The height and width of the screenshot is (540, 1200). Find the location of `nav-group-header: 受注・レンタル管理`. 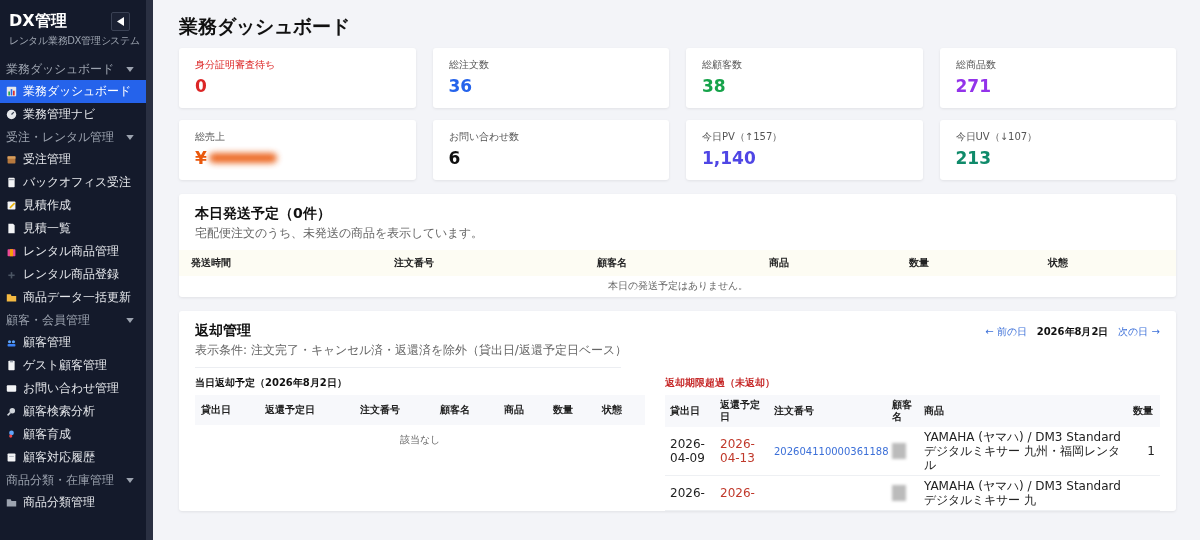

nav-group-header: 受注・レンタル管理 is located at coordinates (73, 137).